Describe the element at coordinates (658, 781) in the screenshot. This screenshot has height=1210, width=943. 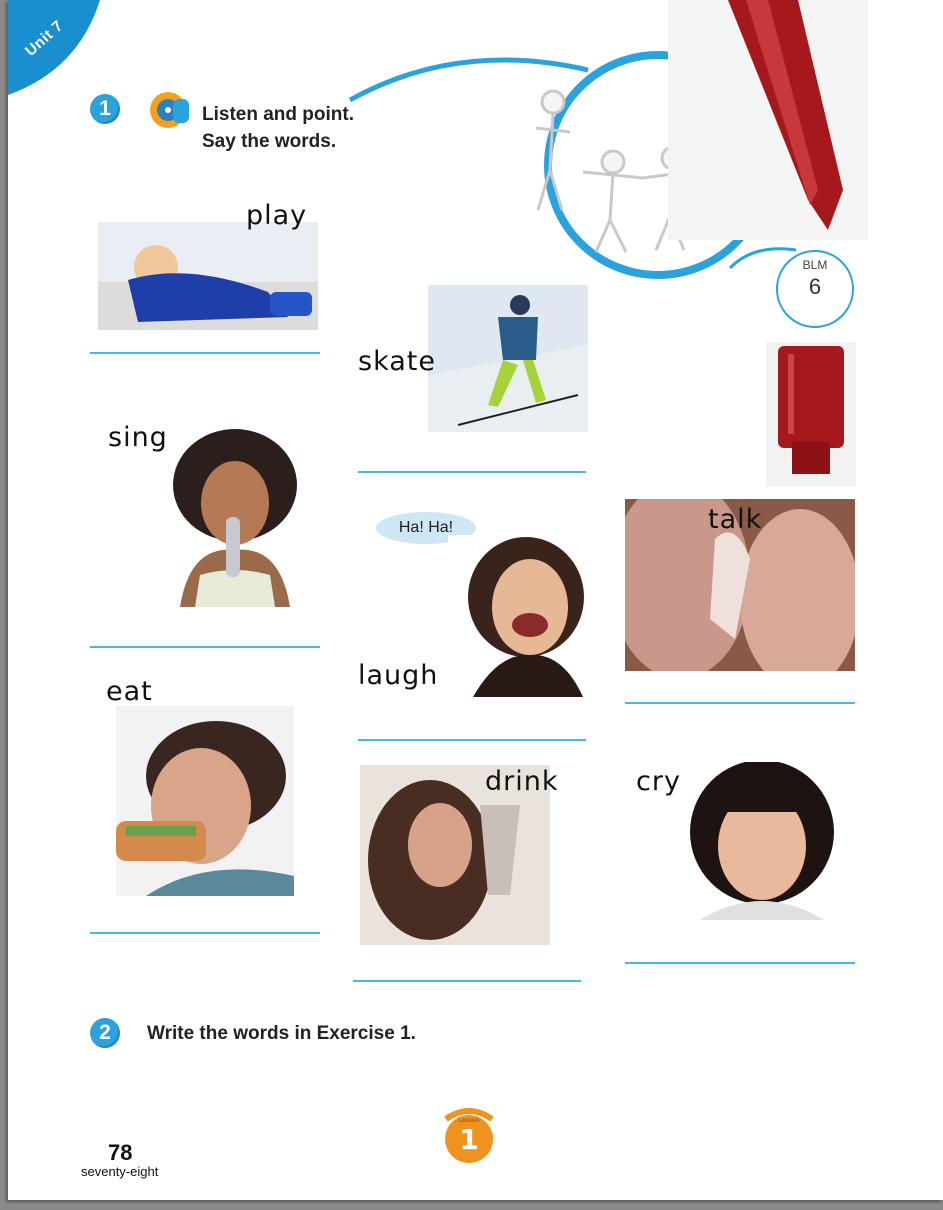
I see `word-cry: cry` at that location.